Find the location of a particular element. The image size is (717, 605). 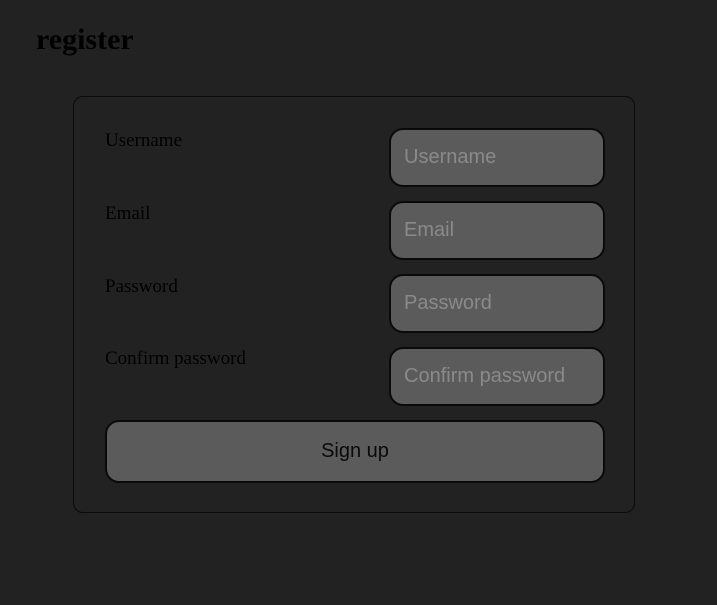

username-input is located at coordinates (497, 157).